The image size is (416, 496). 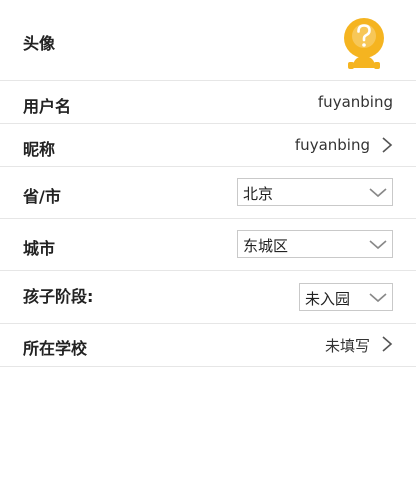 What do you see at coordinates (39, 248) in the screenshot?
I see `city-label: 城市` at bounding box center [39, 248].